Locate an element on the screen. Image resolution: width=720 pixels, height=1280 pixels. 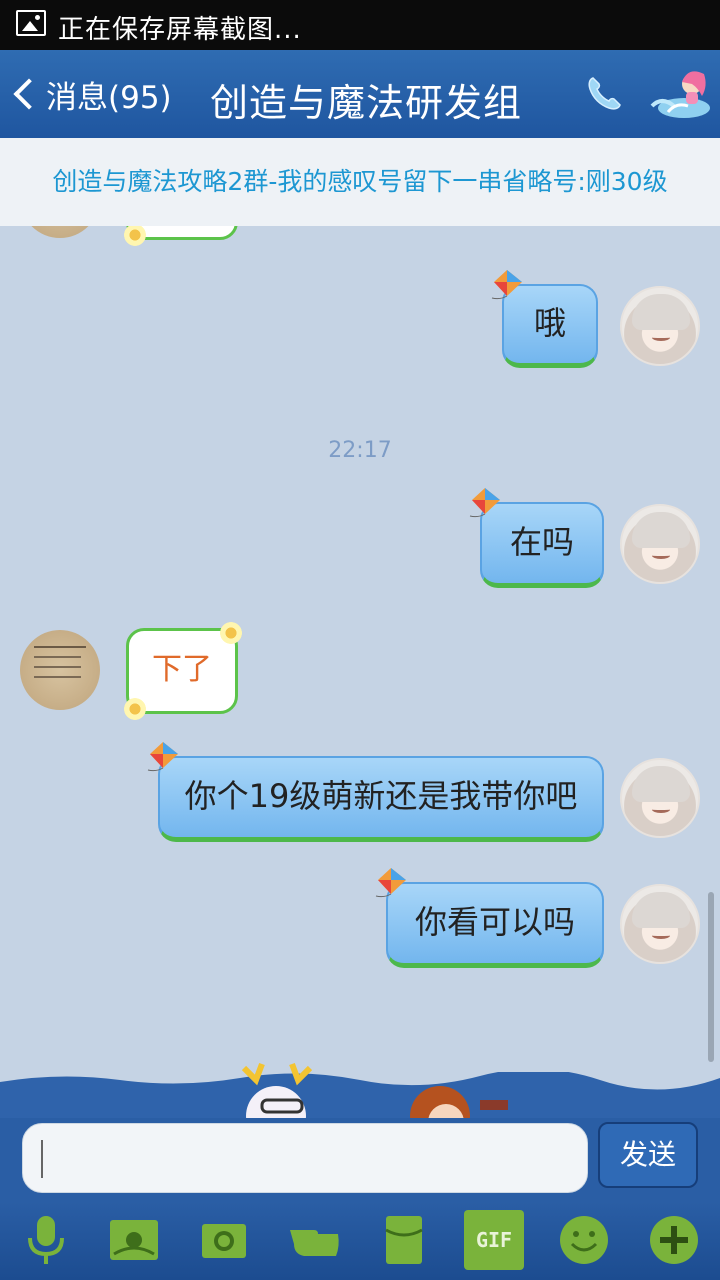
message-text: 你看可以吗 is located at coordinates (494, 922).